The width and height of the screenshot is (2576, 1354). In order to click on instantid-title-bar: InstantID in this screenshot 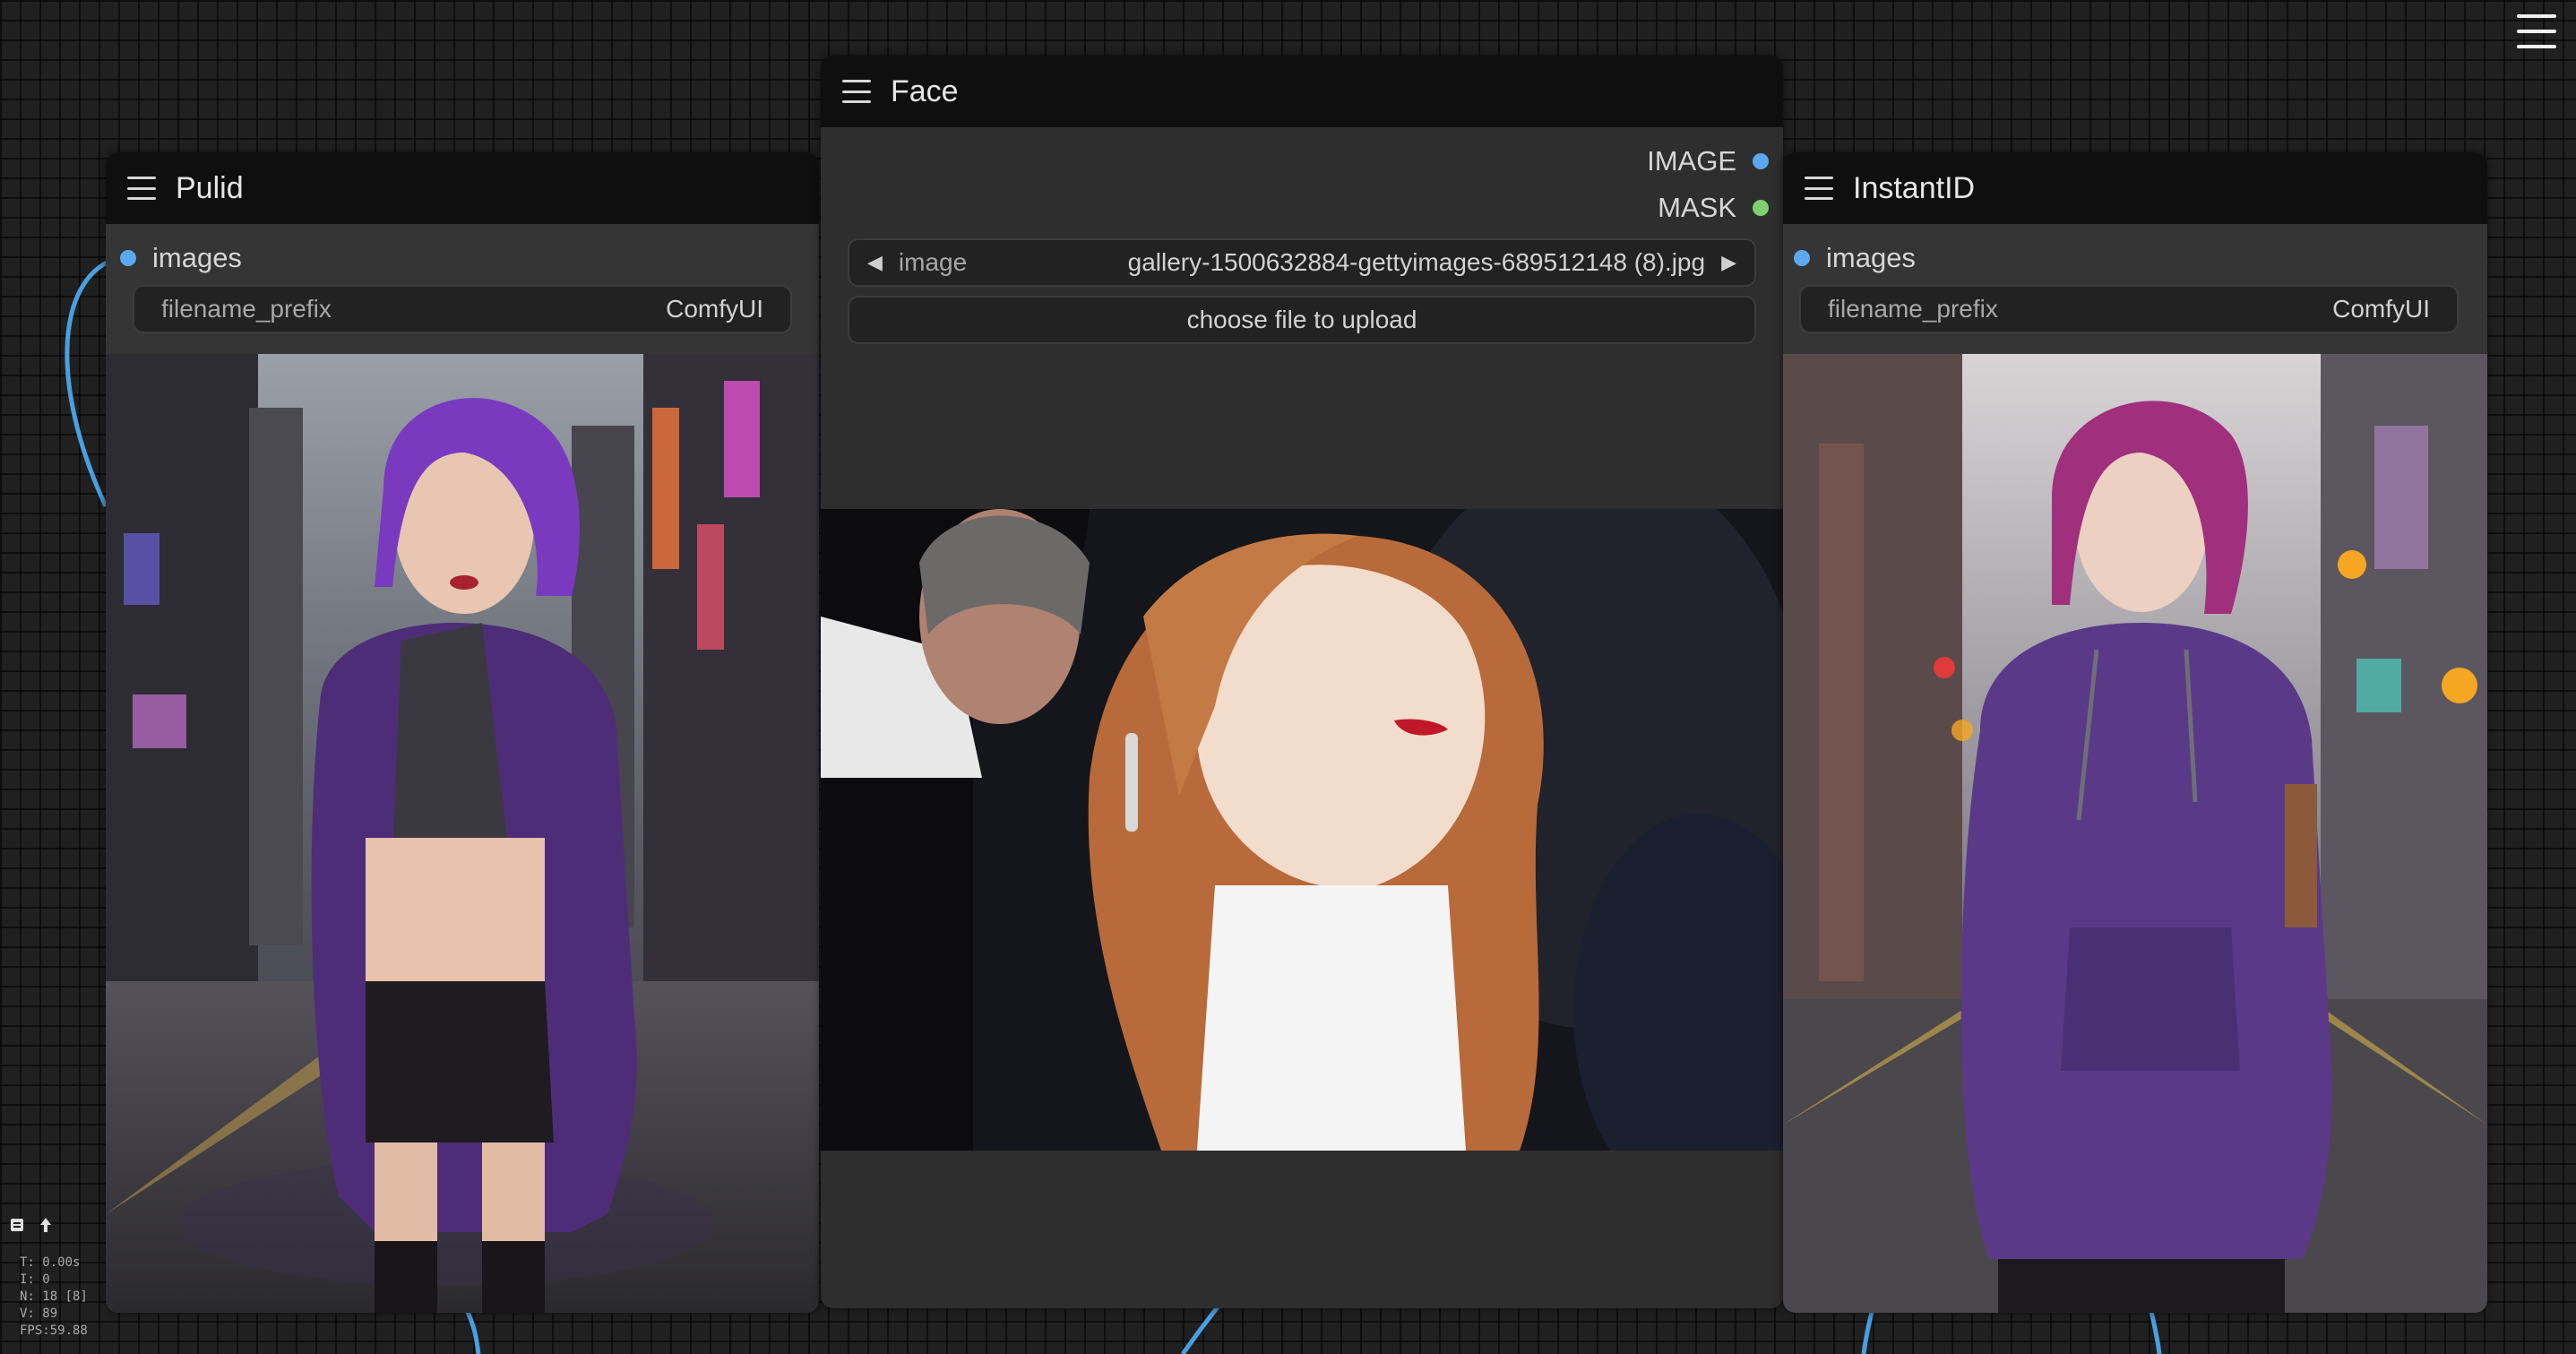, I will do `click(2135, 188)`.